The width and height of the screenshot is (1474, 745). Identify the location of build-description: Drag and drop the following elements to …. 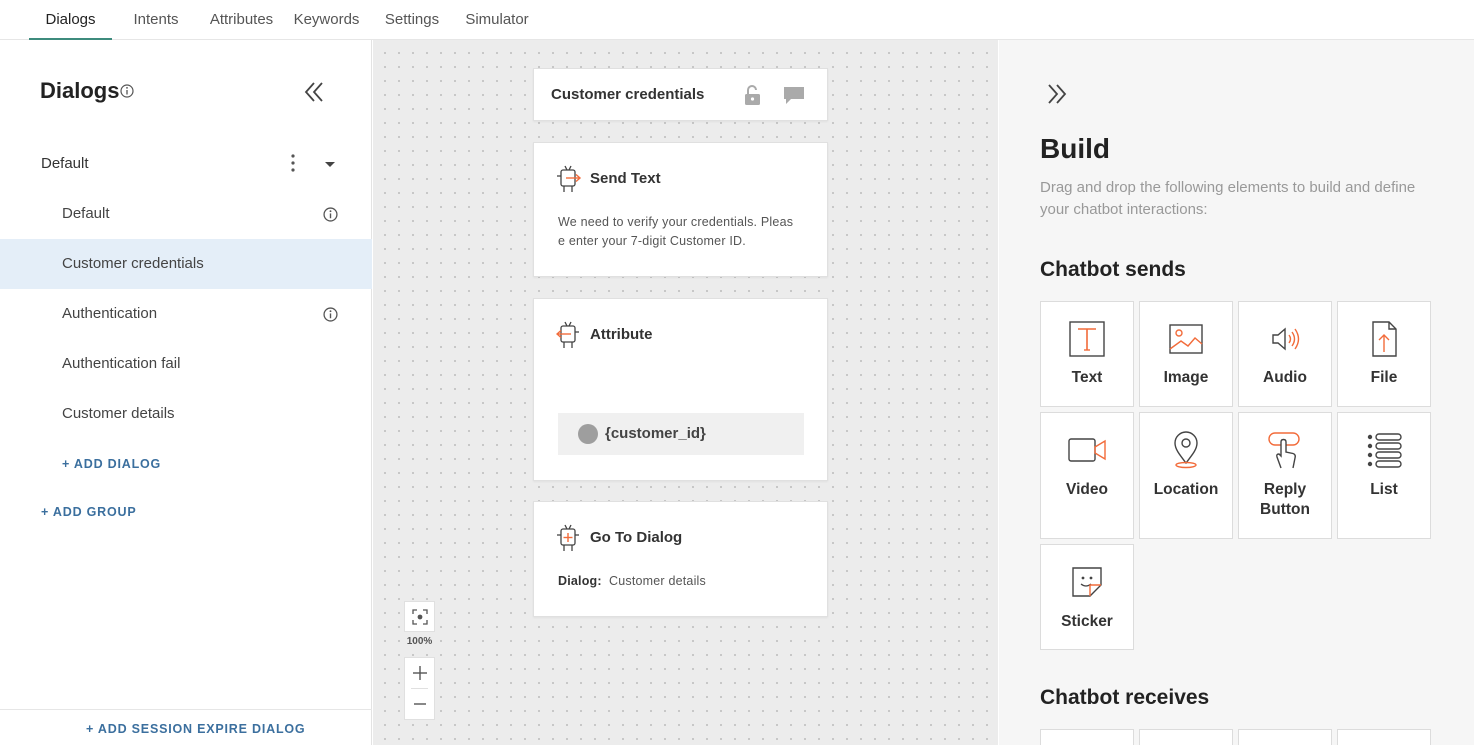
(1228, 198).